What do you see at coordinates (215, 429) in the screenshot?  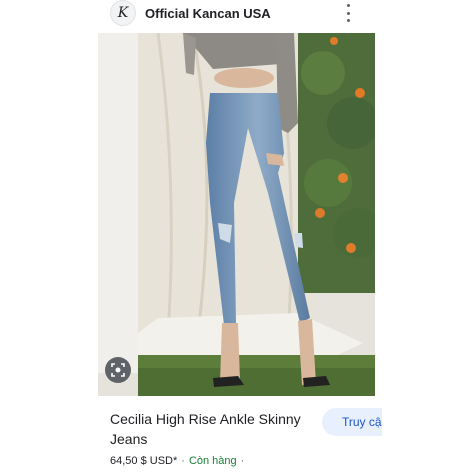 I see `product-title: Cecilia High Rise Ankle Skinny Jeans` at bounding box center [215, 429].